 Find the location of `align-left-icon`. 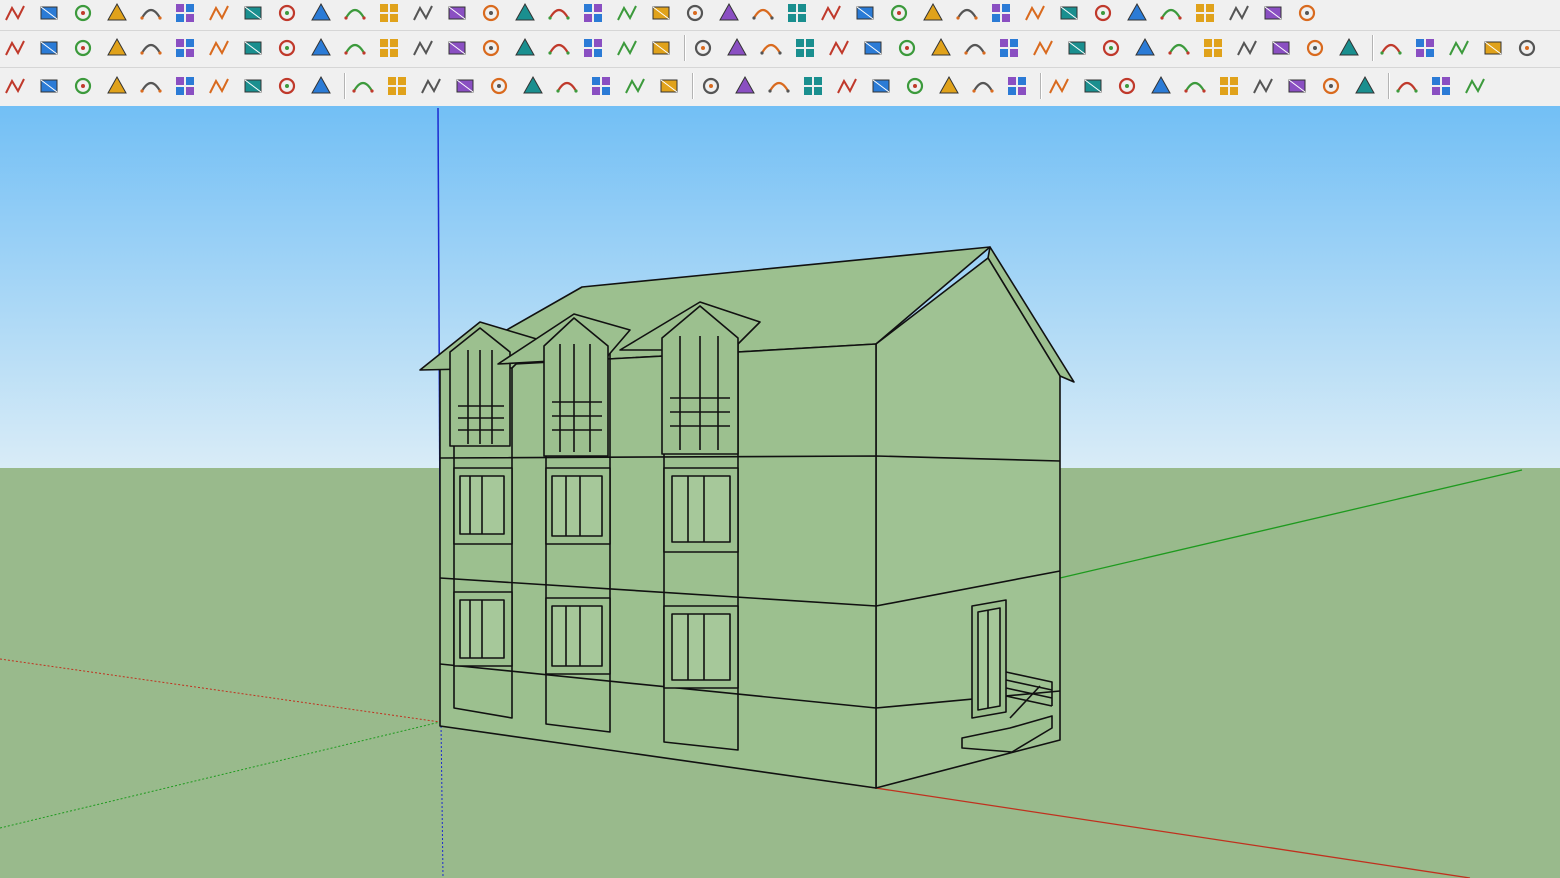

align-left-icon is located at coordinates (881, 86).